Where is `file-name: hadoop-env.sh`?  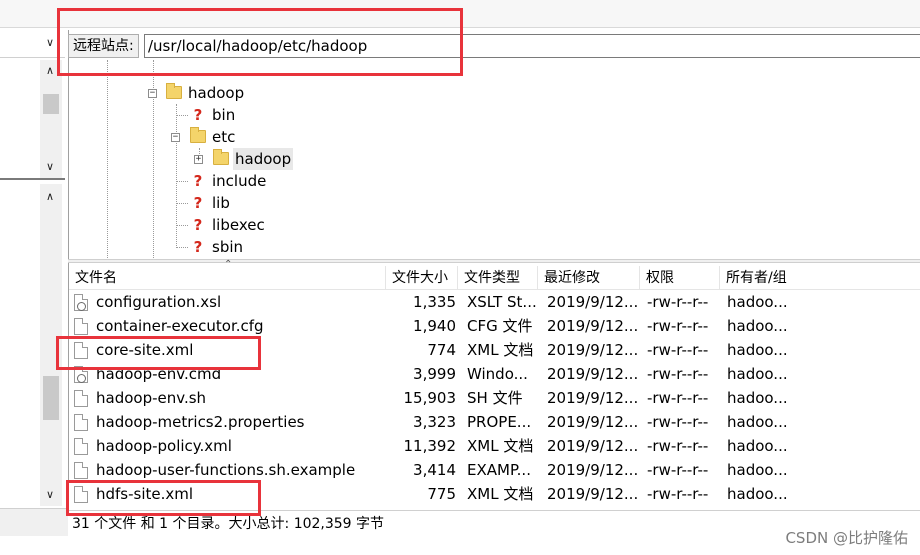 file-name: hadoop-env.sh is located at coordinates (151, 398).